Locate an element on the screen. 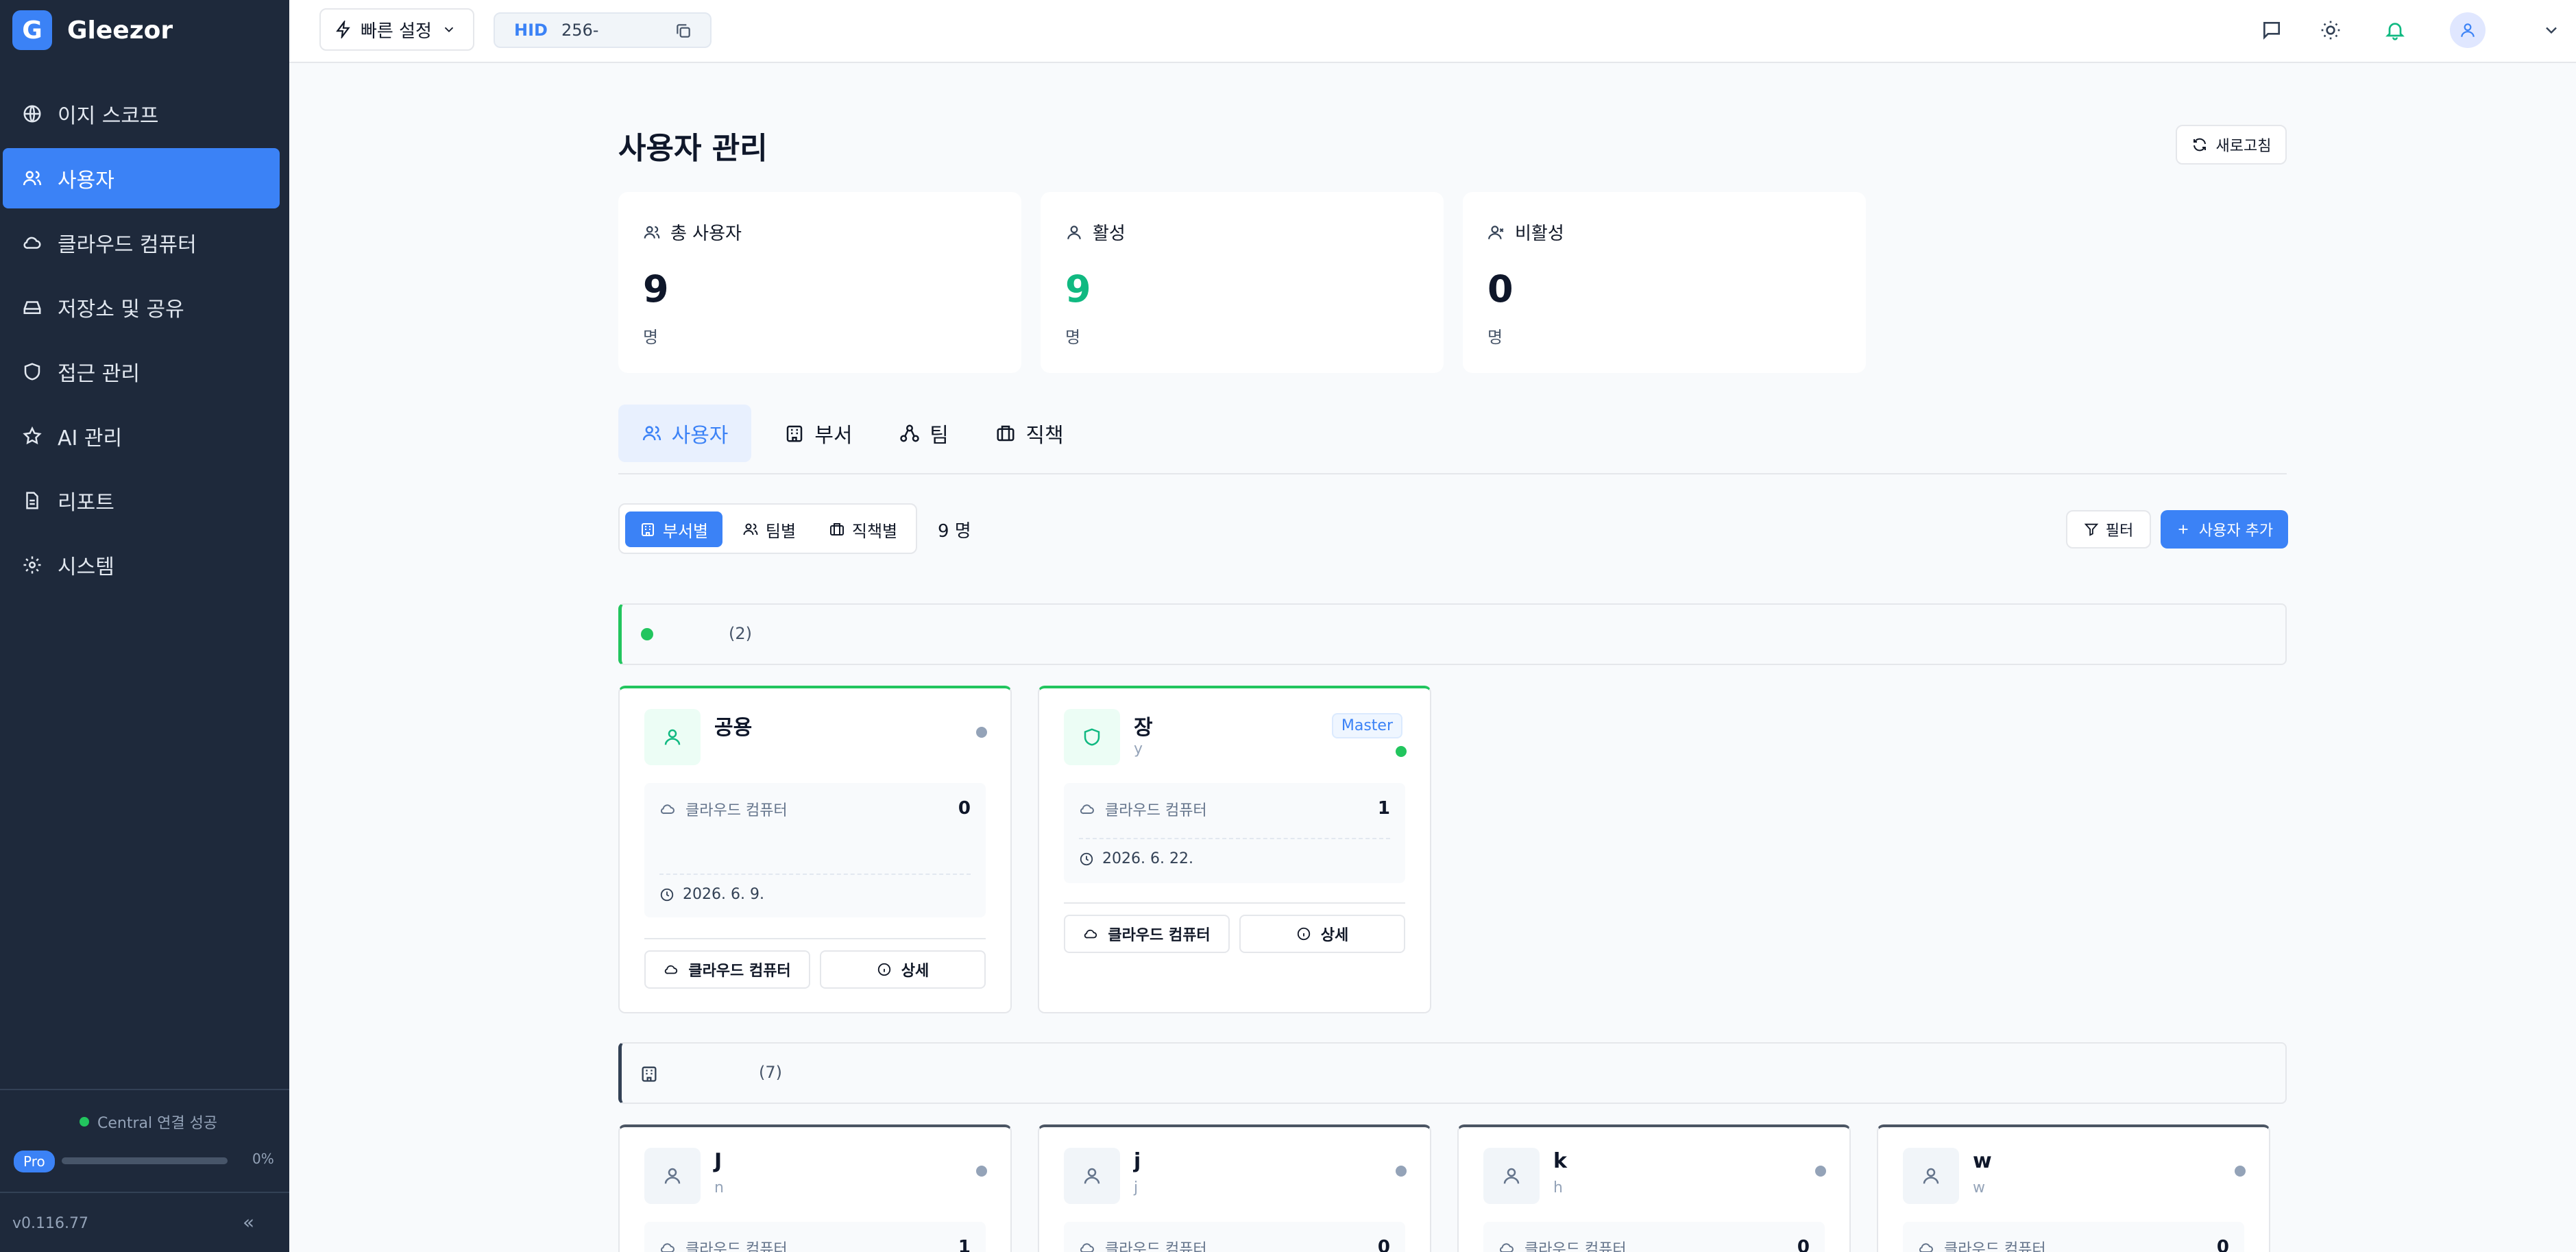 Image resolution: width=2576 pixels, height=1252 pixels. file-icon is located at coordinates (32, 500).